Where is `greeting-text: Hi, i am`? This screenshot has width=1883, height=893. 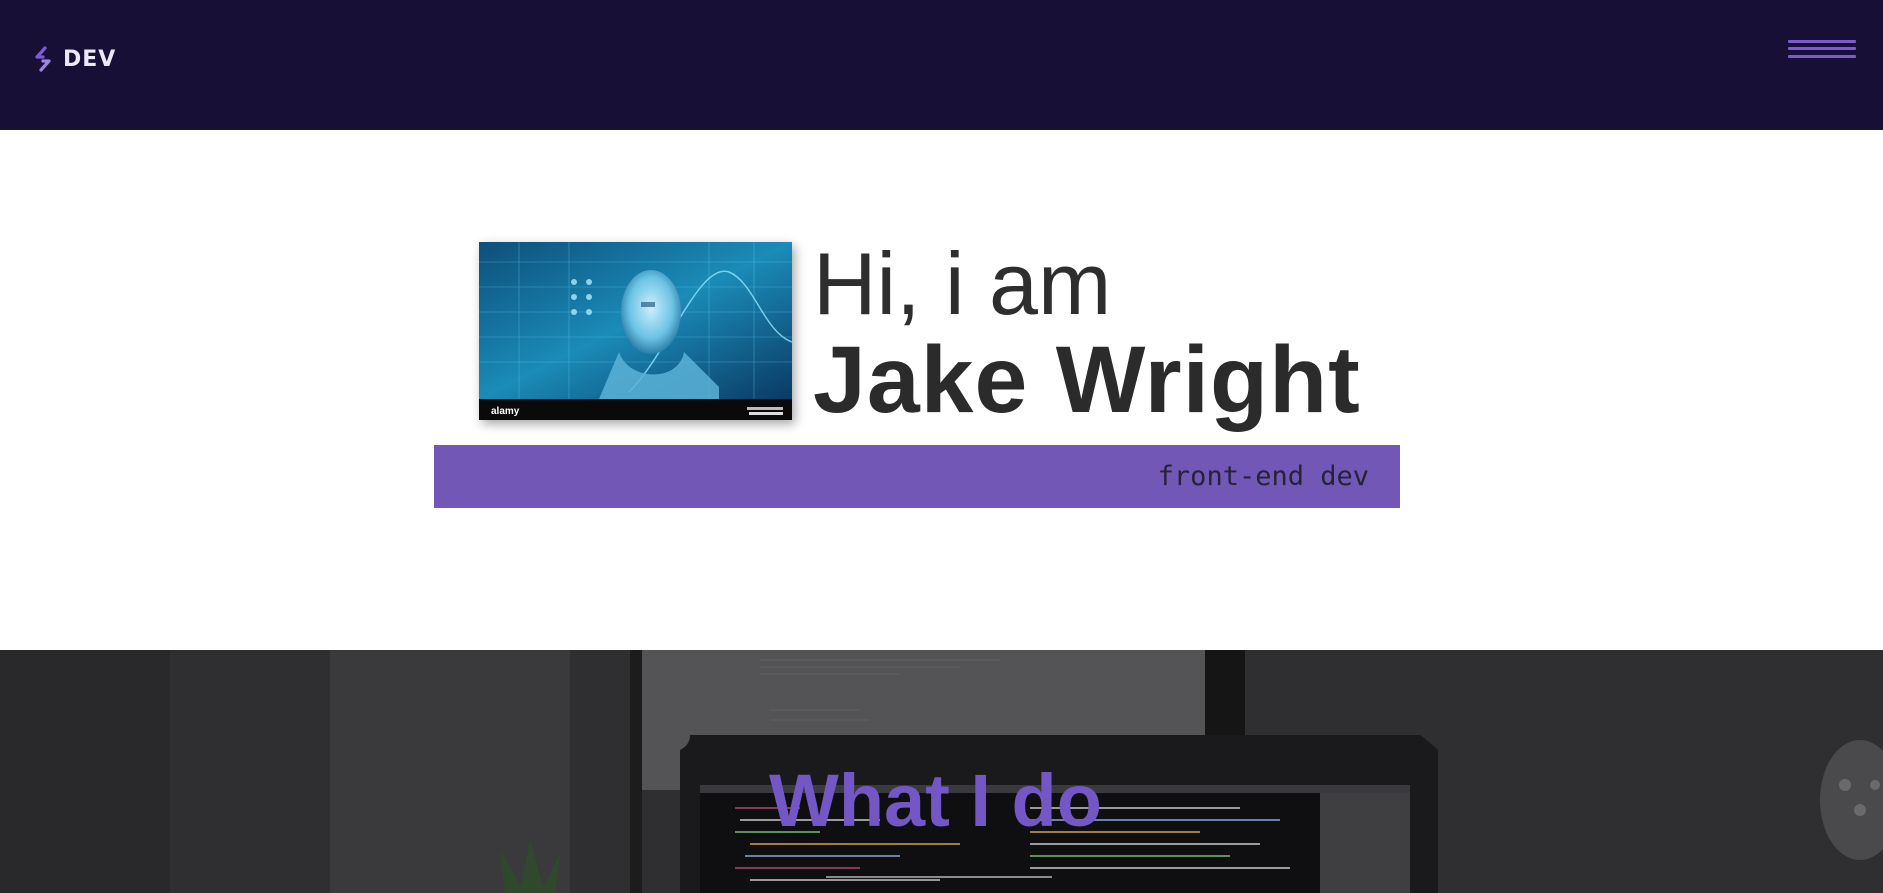
greeting-text: Hi, i am is located at coordinates (962, 283).